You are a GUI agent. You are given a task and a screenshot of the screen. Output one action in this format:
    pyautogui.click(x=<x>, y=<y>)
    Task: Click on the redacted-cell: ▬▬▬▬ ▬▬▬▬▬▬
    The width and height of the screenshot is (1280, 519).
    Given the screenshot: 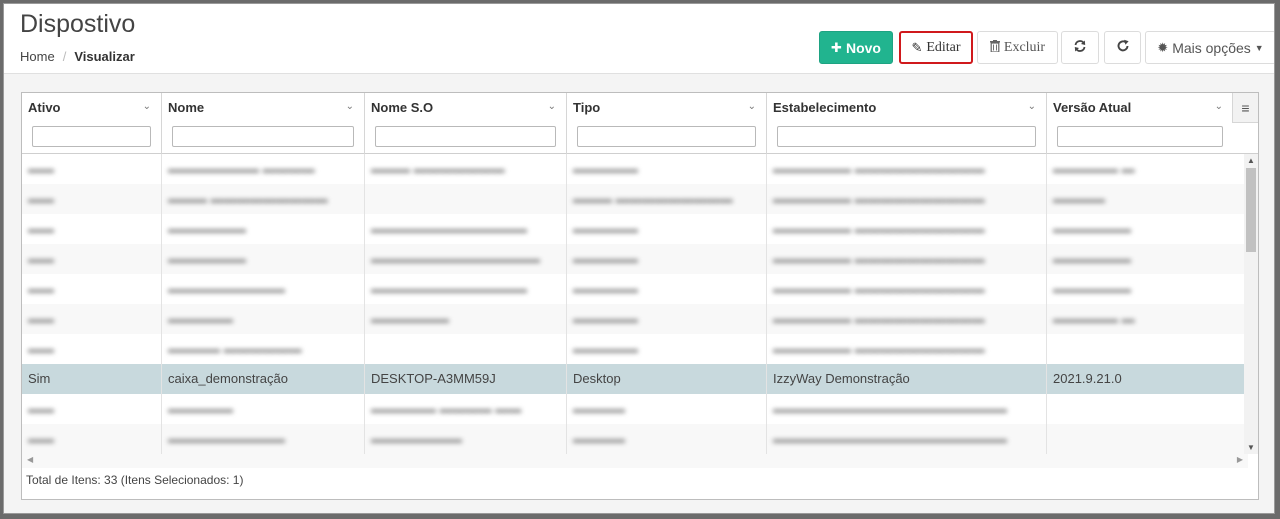 What is the action you would take?
    pyautogui.click(x=263, y=349)
    